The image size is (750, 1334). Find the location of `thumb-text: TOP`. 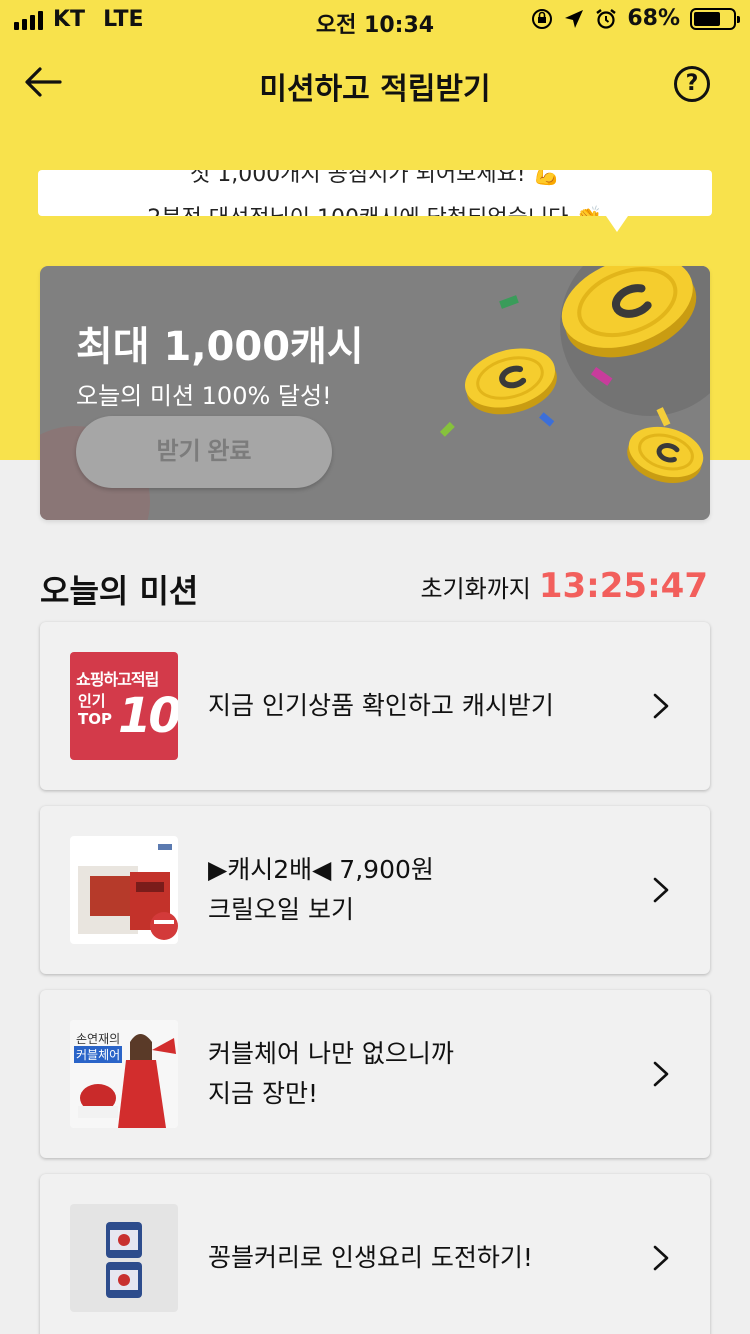

thumb-text: TOP is located at coordinates (95, 719).